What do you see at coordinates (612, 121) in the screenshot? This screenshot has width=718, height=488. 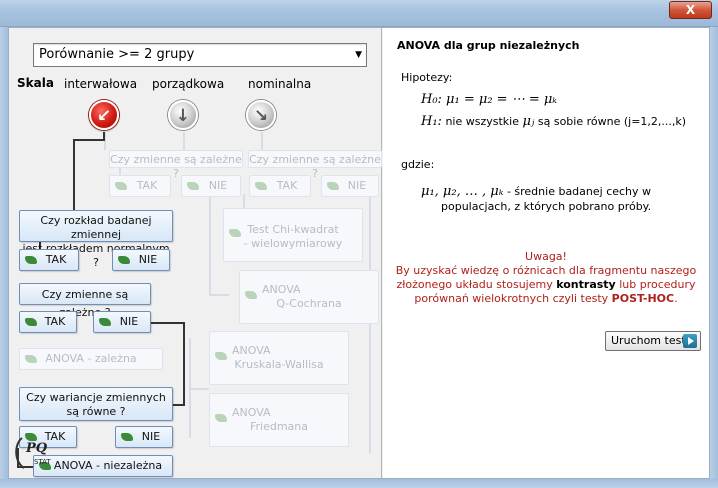 I see `h1-text-b: są sobie równe (j=1,2,...,k)` at bounding box center [612, 121].